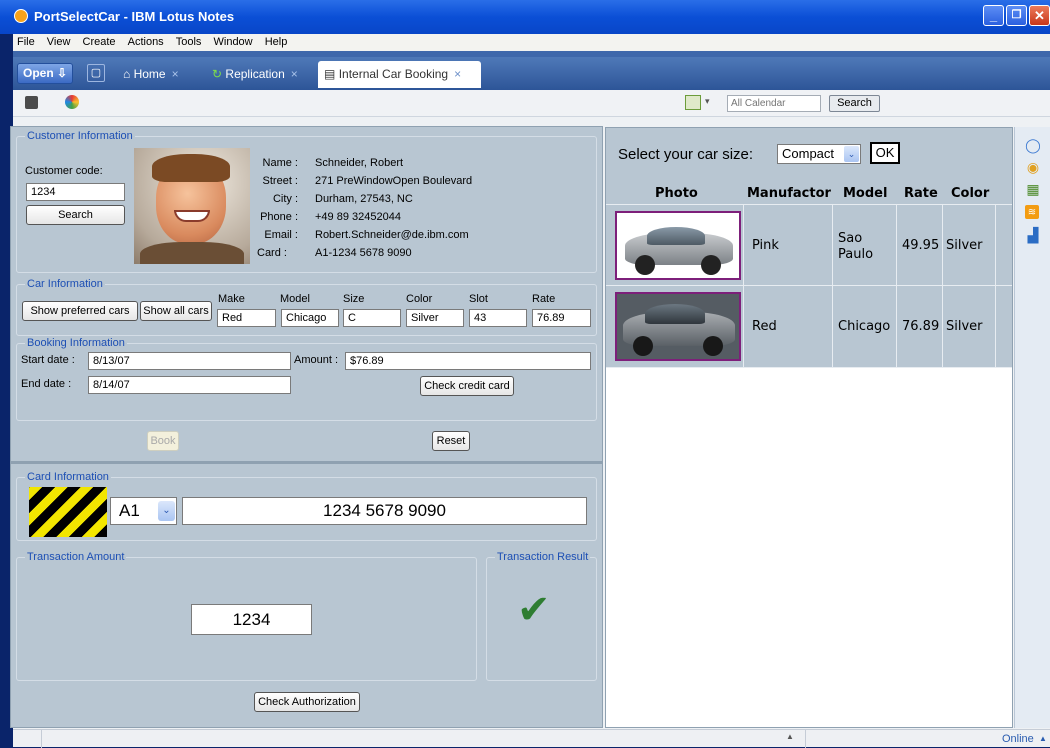 This screenshot has width=1050, height=748. I want to click on calendar-search-input, so click(774, 103).